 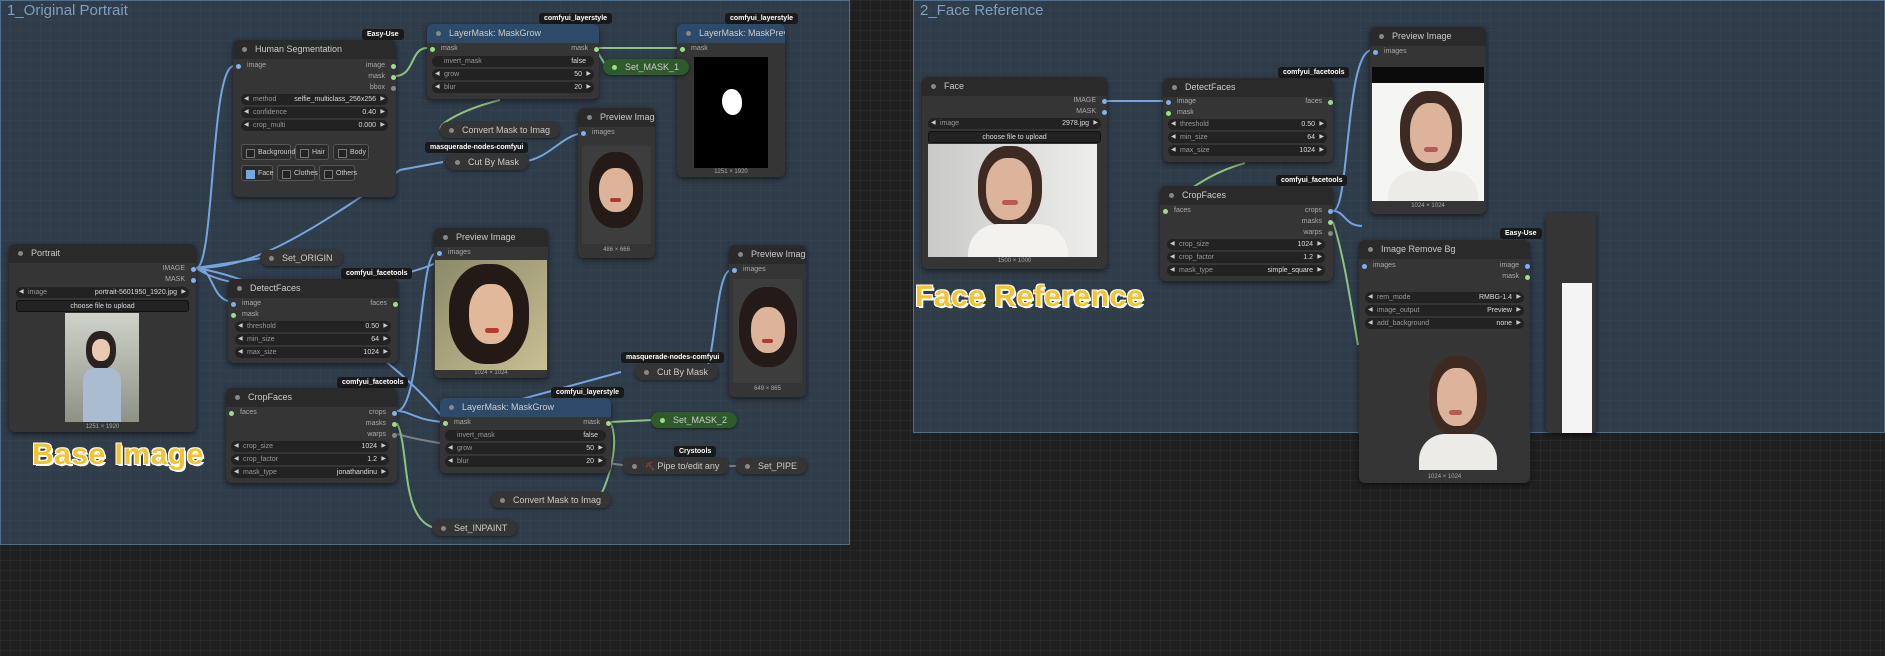 What do you see at coordinates (297, 173) in the screenshot?
I see `class-checkbox-clothes: Clothes` at bounding box center [297, 173].